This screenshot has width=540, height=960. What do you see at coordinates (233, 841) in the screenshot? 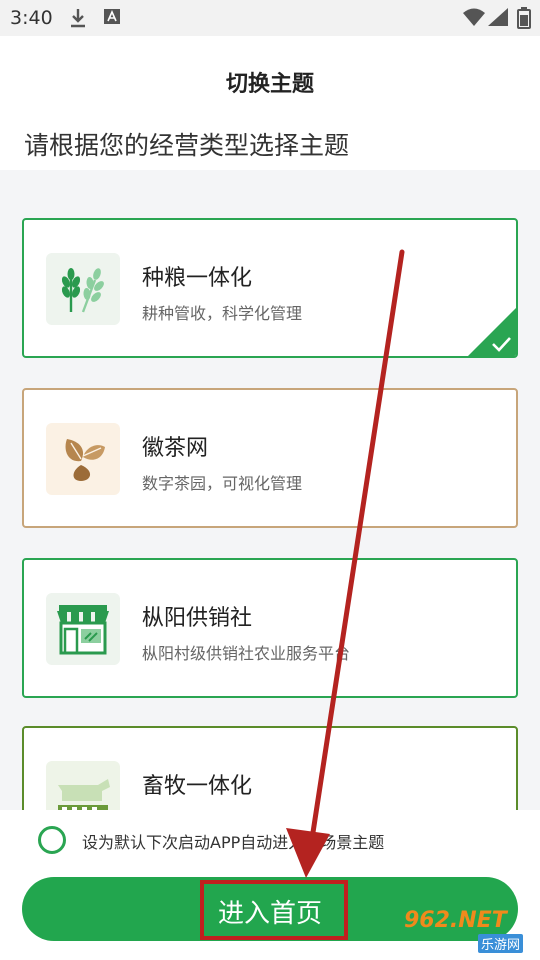
I see `set-default-label: 设为默认下次启动APP自动进入此场景主题` at bounding box center [233, 841].